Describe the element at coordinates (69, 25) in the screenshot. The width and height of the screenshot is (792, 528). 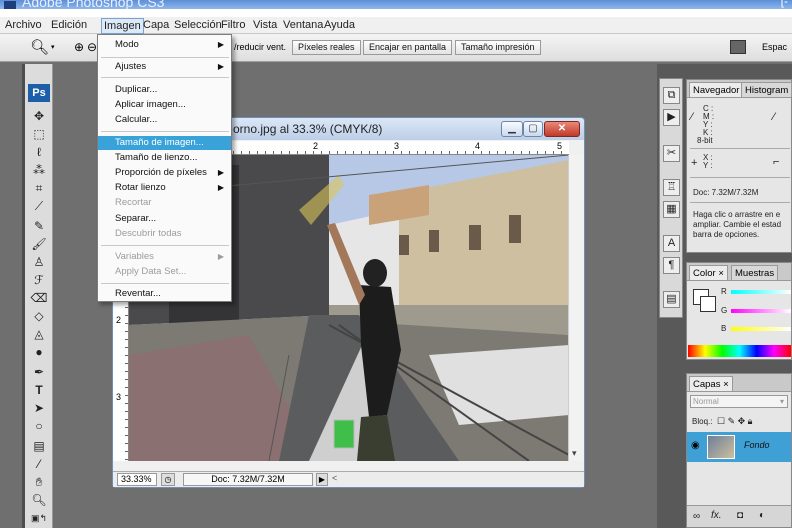
I see `menu-edicion: Edición` at that location.